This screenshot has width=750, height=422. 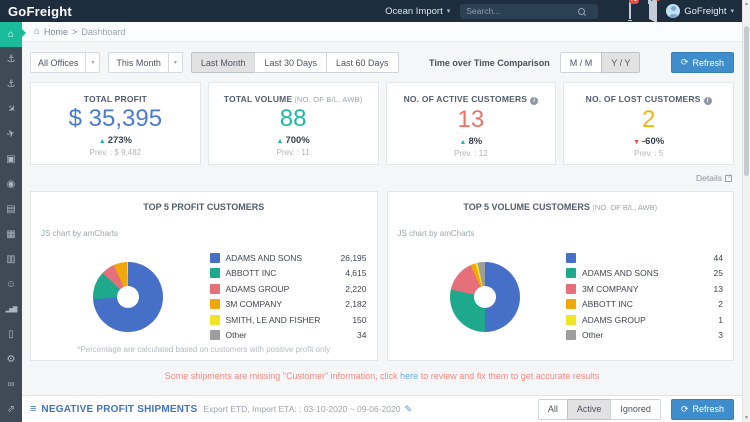 I want to click on bottom-refresh-button: ⟳ Refresh, so click(x=702, y=409).